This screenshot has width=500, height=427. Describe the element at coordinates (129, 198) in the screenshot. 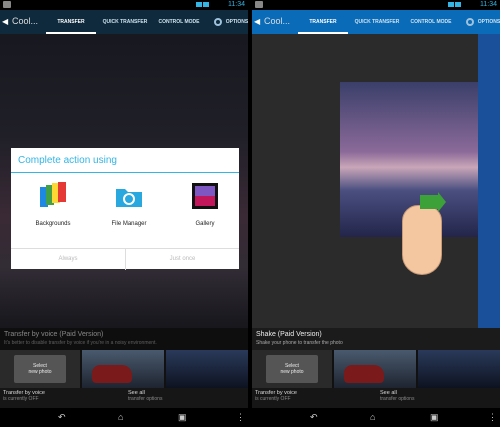

I see `folder-icon` at that location.